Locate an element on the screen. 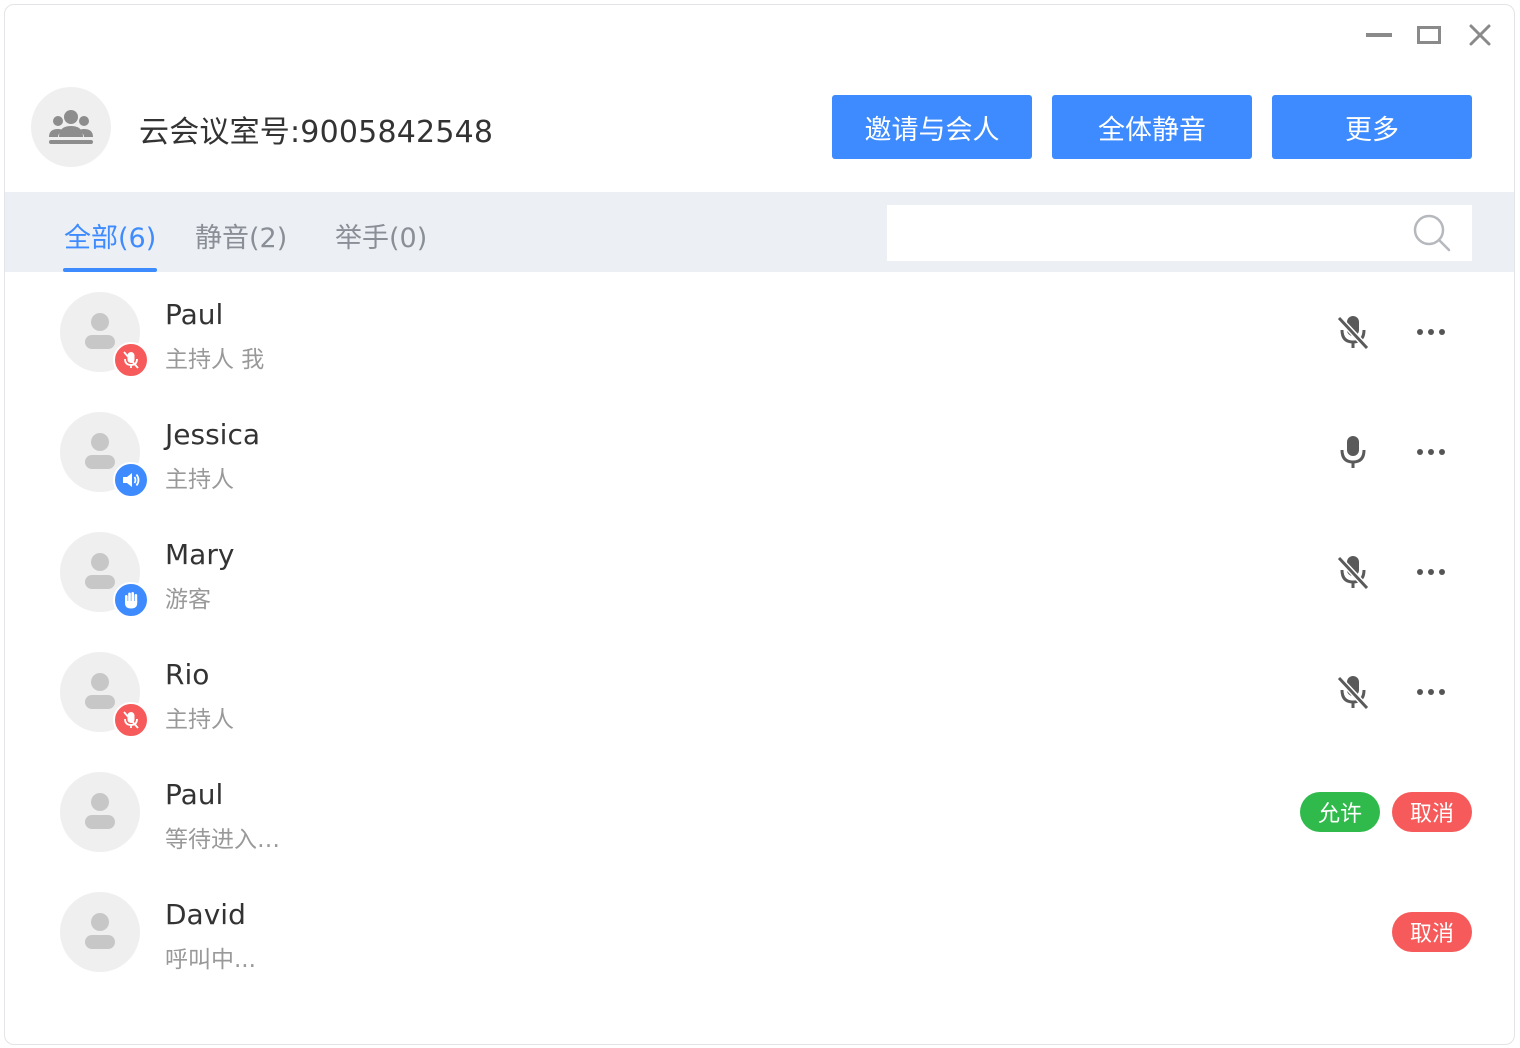 This screenshot has height=1048, width=1520. tab-hand-raised: 举手(0) is located at coordinates (381, 244).